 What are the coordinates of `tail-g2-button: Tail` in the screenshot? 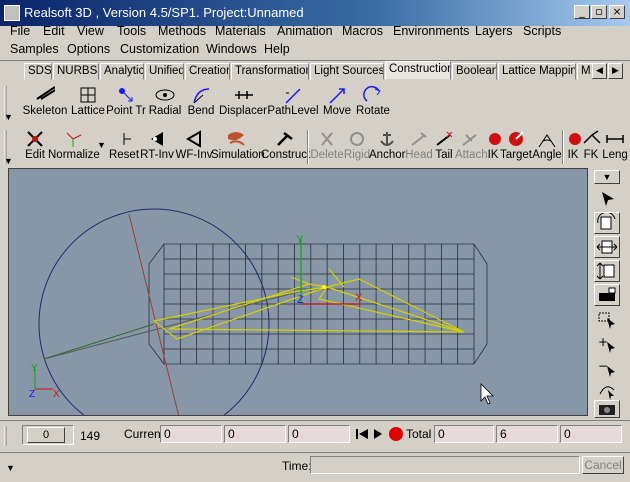 It's located at (444, 145).